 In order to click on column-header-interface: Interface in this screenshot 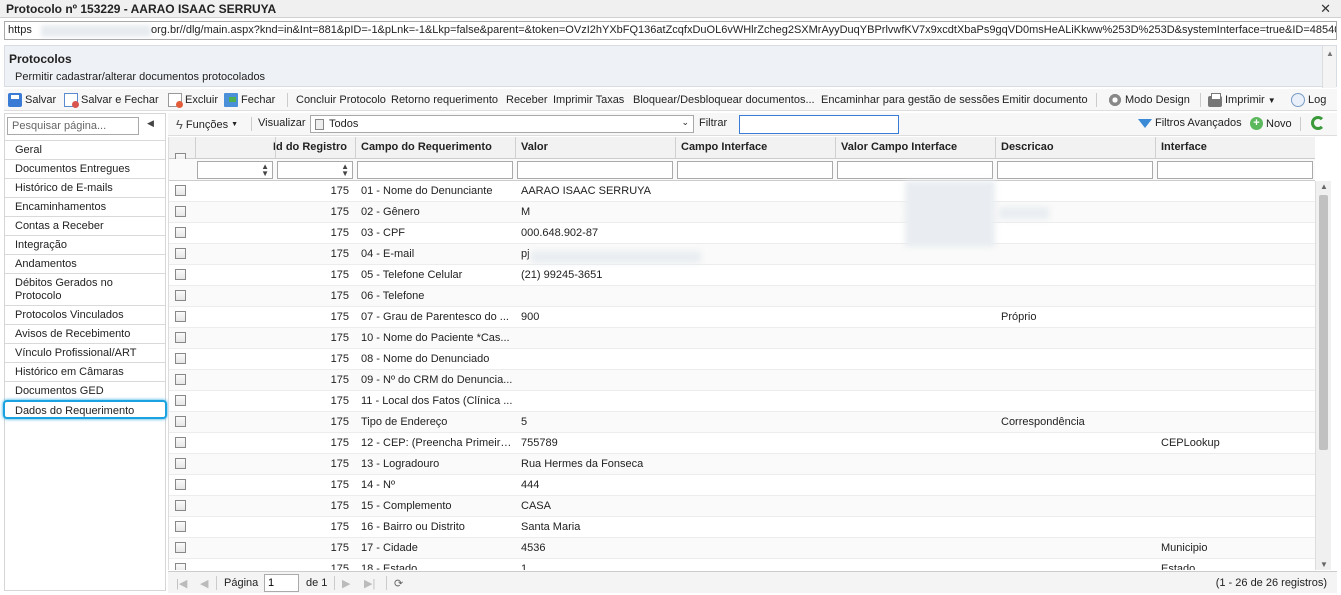, I will do `click(1184, 147)`.